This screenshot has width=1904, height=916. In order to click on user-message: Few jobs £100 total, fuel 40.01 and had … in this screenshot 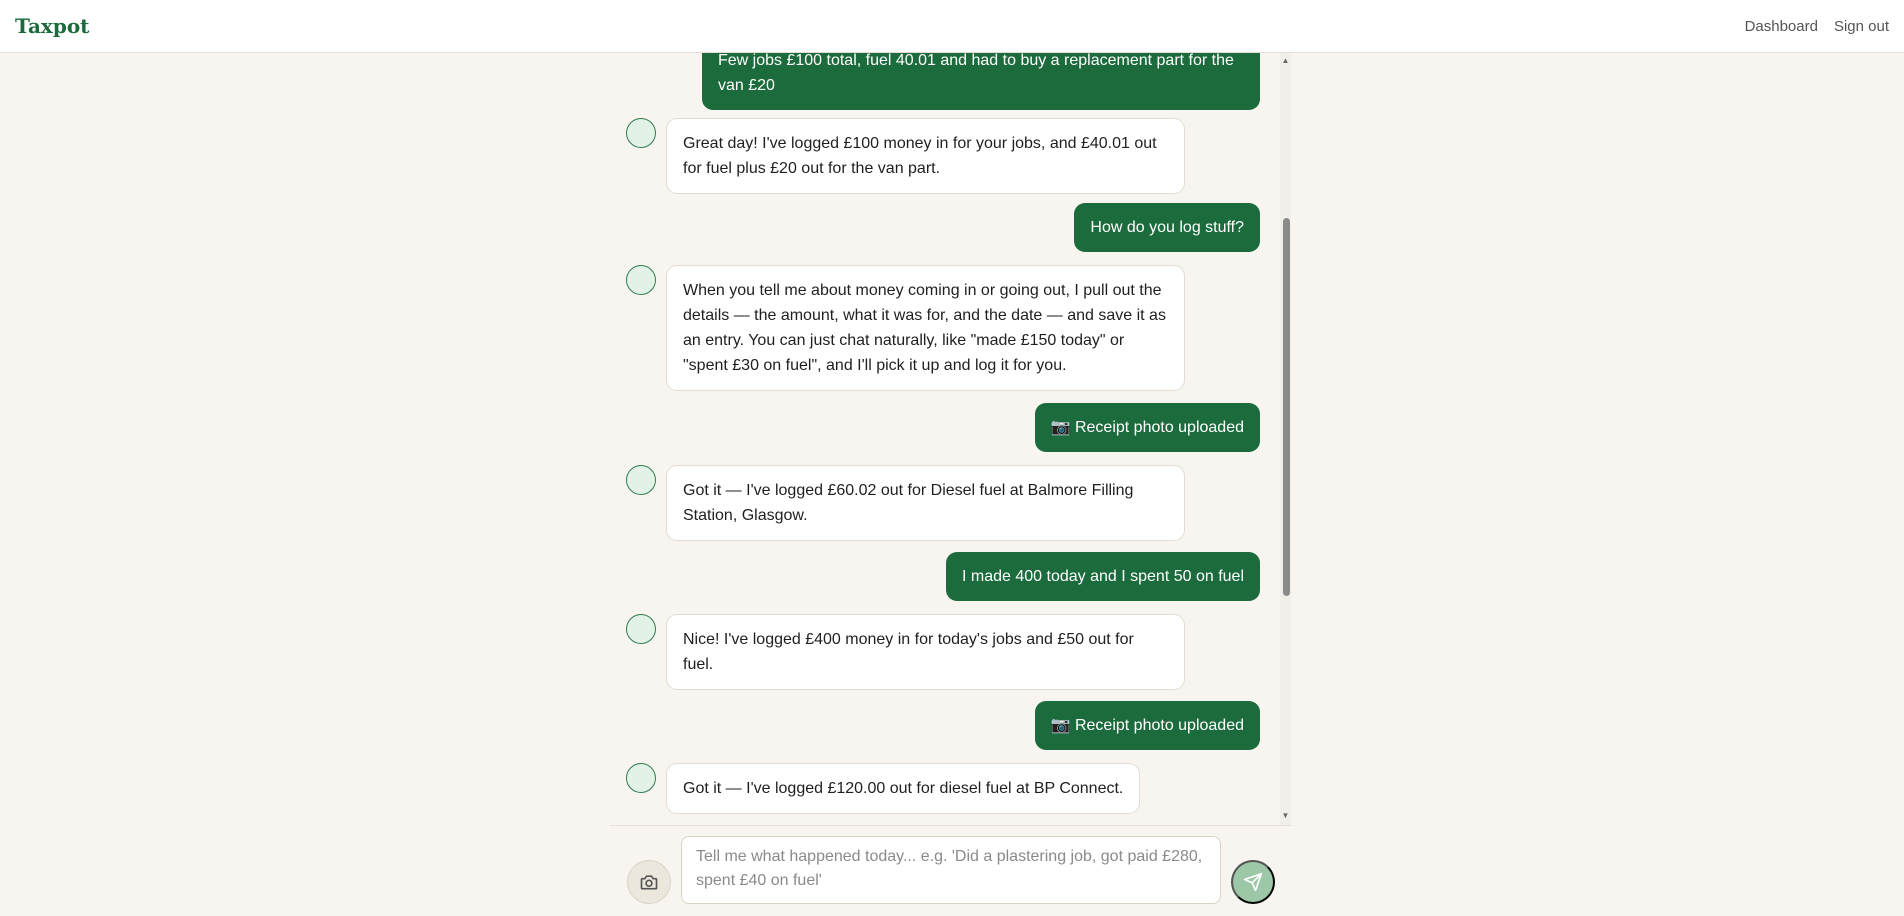, I will do `click(981, 81)`.